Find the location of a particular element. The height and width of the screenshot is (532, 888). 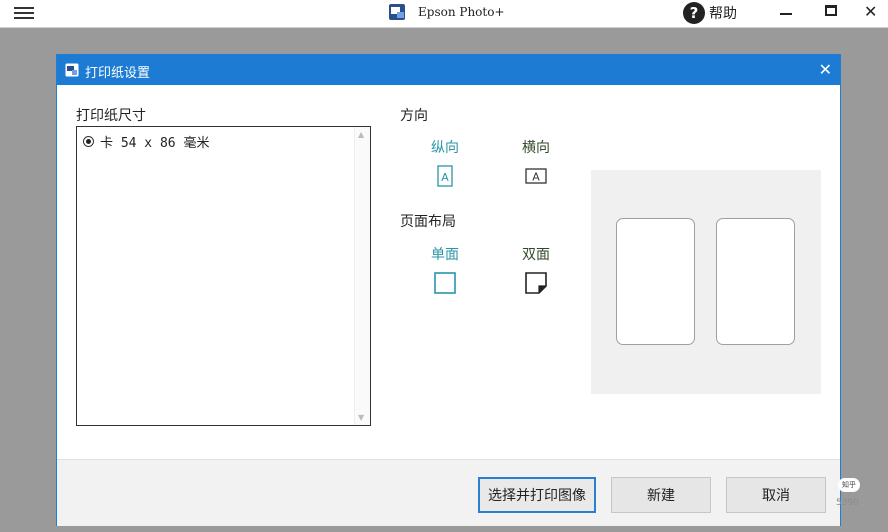

dialog-title: 打印纸设置 is located at coordinates (118, 73).